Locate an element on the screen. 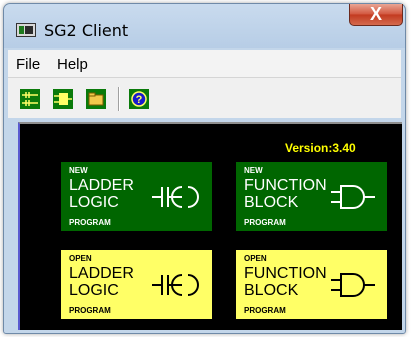 The width and height of the screenshot is (411, 337). menu-help: Help is located at coordinates (72, 64).